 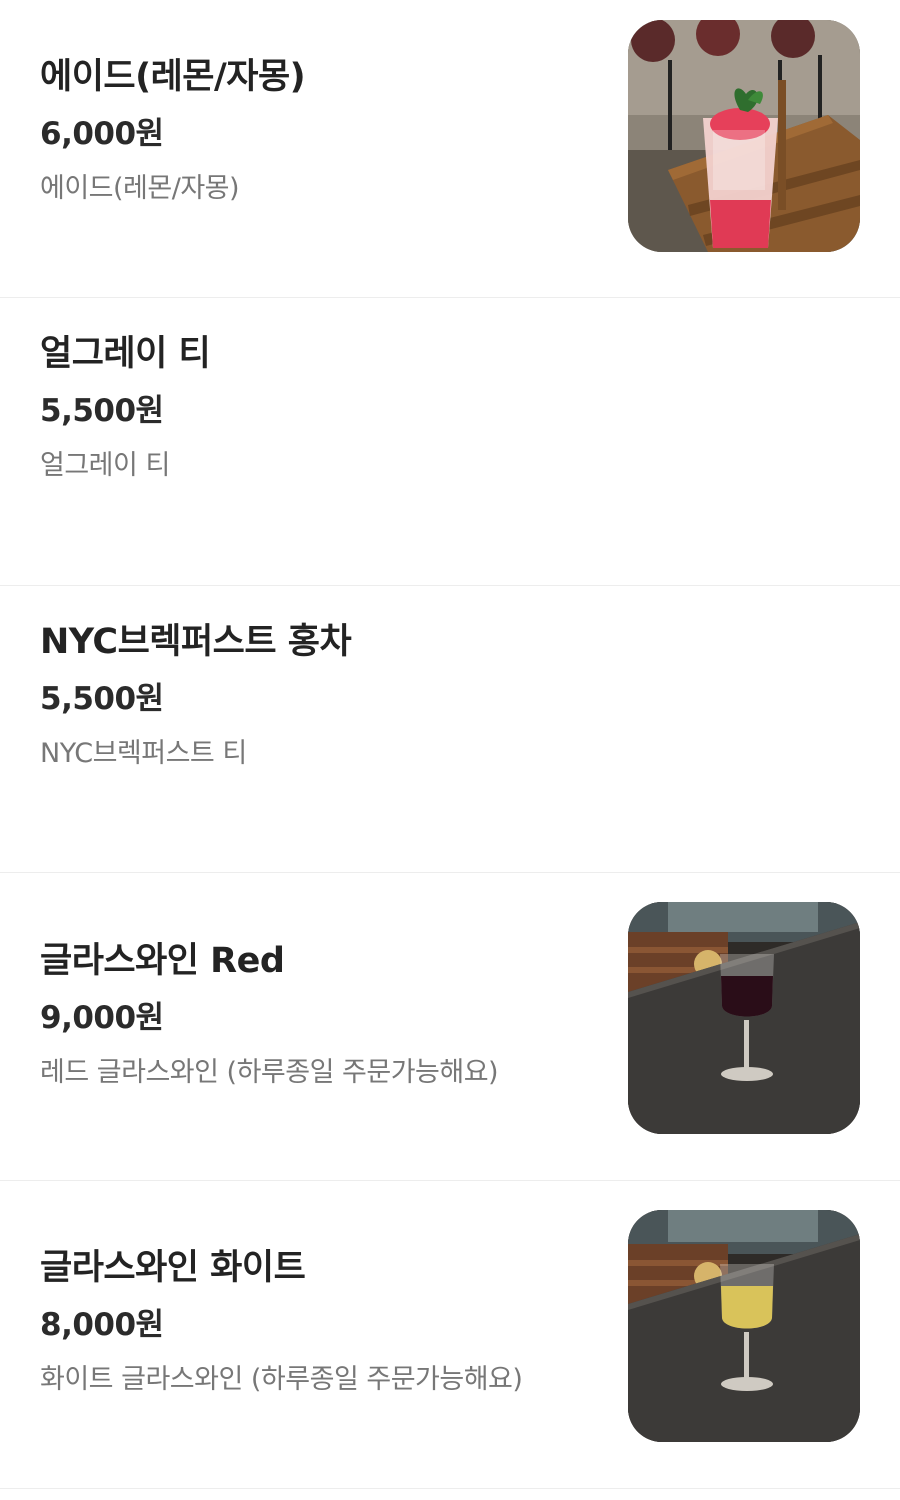 What do you see at coordinates (281, 1379) in the screenshot?
I see `menu-item-description: 화이트 글라스와인 (하루종일 주문가능해요)` at bounding box center [281, 1379].